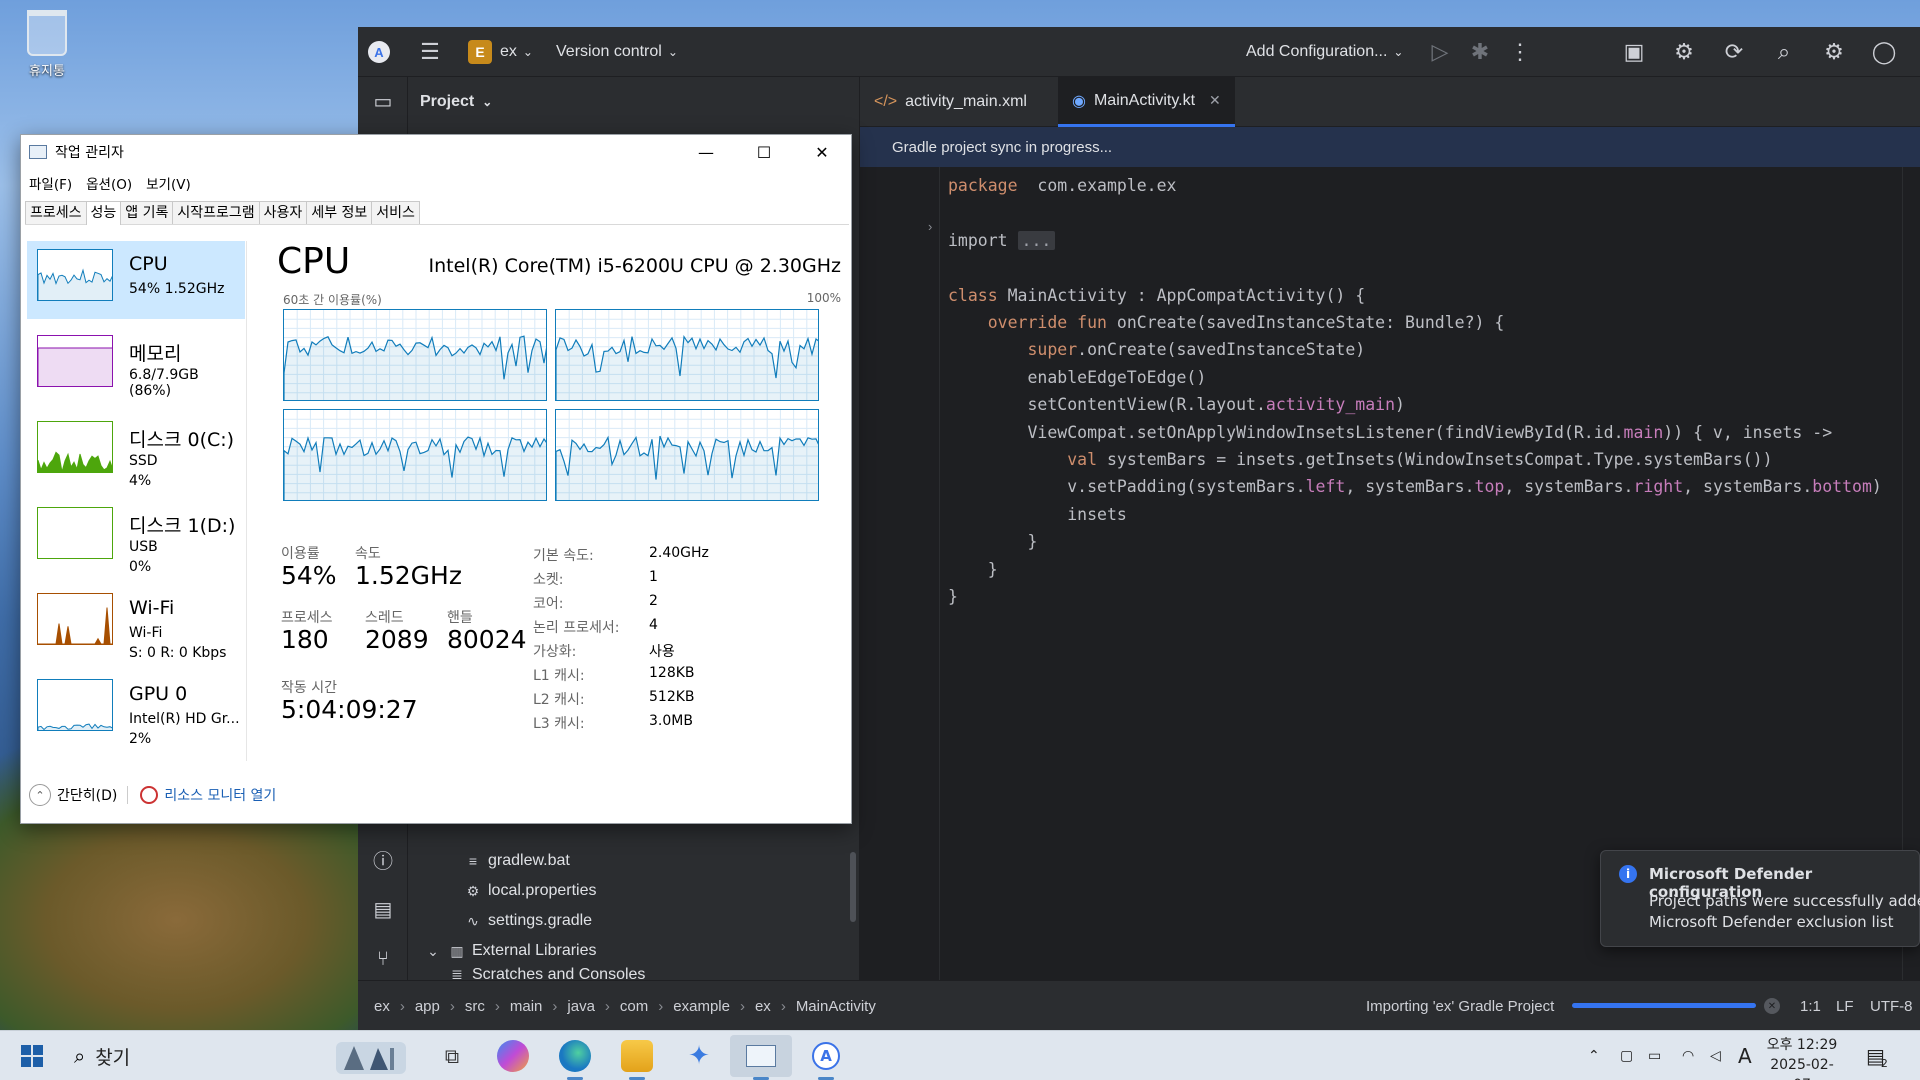  What do you see at coordinates (950, 102) in the screenshot?
I see `tab-activity-main-xml: </> activity_main.xml` at bounding box center [950, 102].